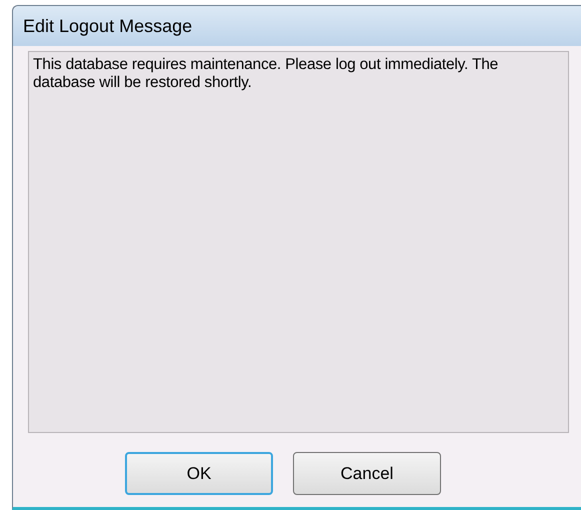  What do you see at coordinates (199, 473) in the screenshot?
I see `dialog-button: OK` at bounding box center [199, 473].